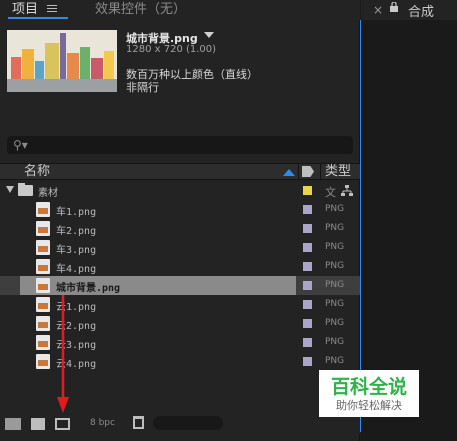 The width and height of the screenshot is (457, 441). Describe the element at coordinates (338, 171) in the screenshot. I see `column-type-header: 类型` at that location.